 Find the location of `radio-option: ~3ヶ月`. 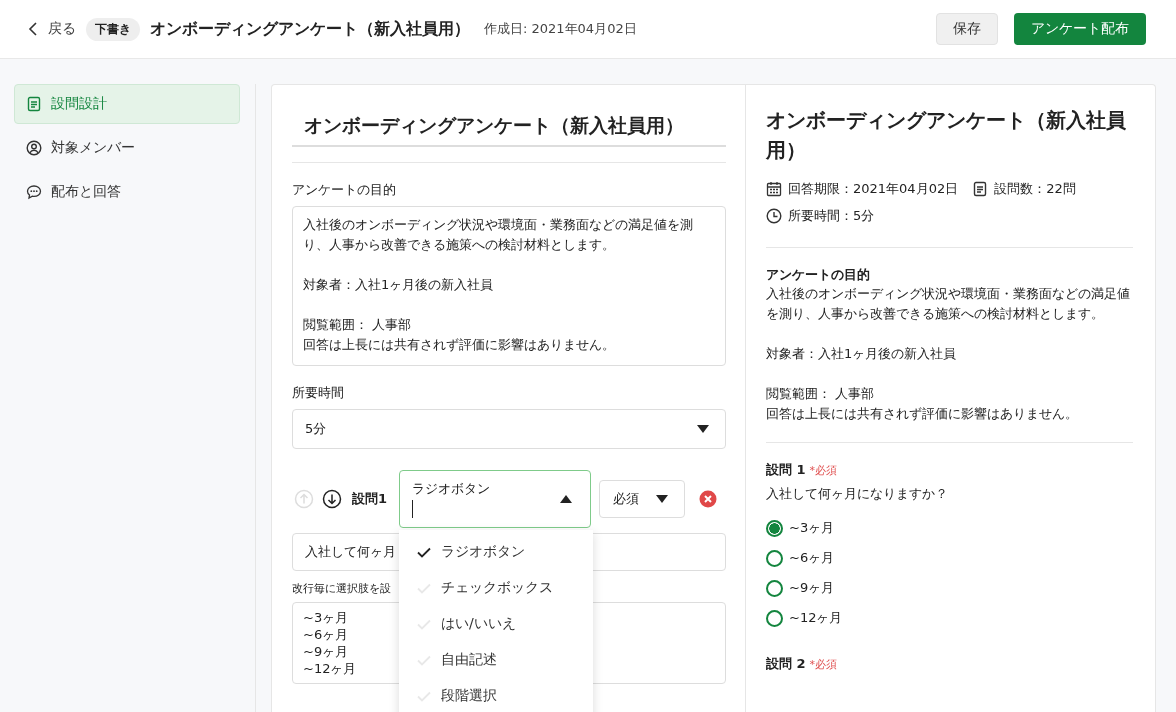

radio-option: ~3ヶ月 is located at coordinates (949, 528).